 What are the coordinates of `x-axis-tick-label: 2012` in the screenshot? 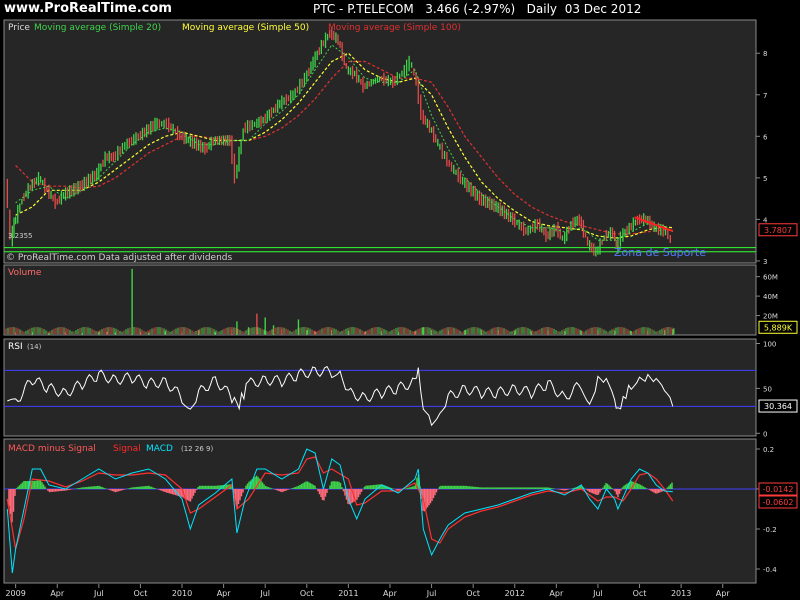 It's located at (515, 593).